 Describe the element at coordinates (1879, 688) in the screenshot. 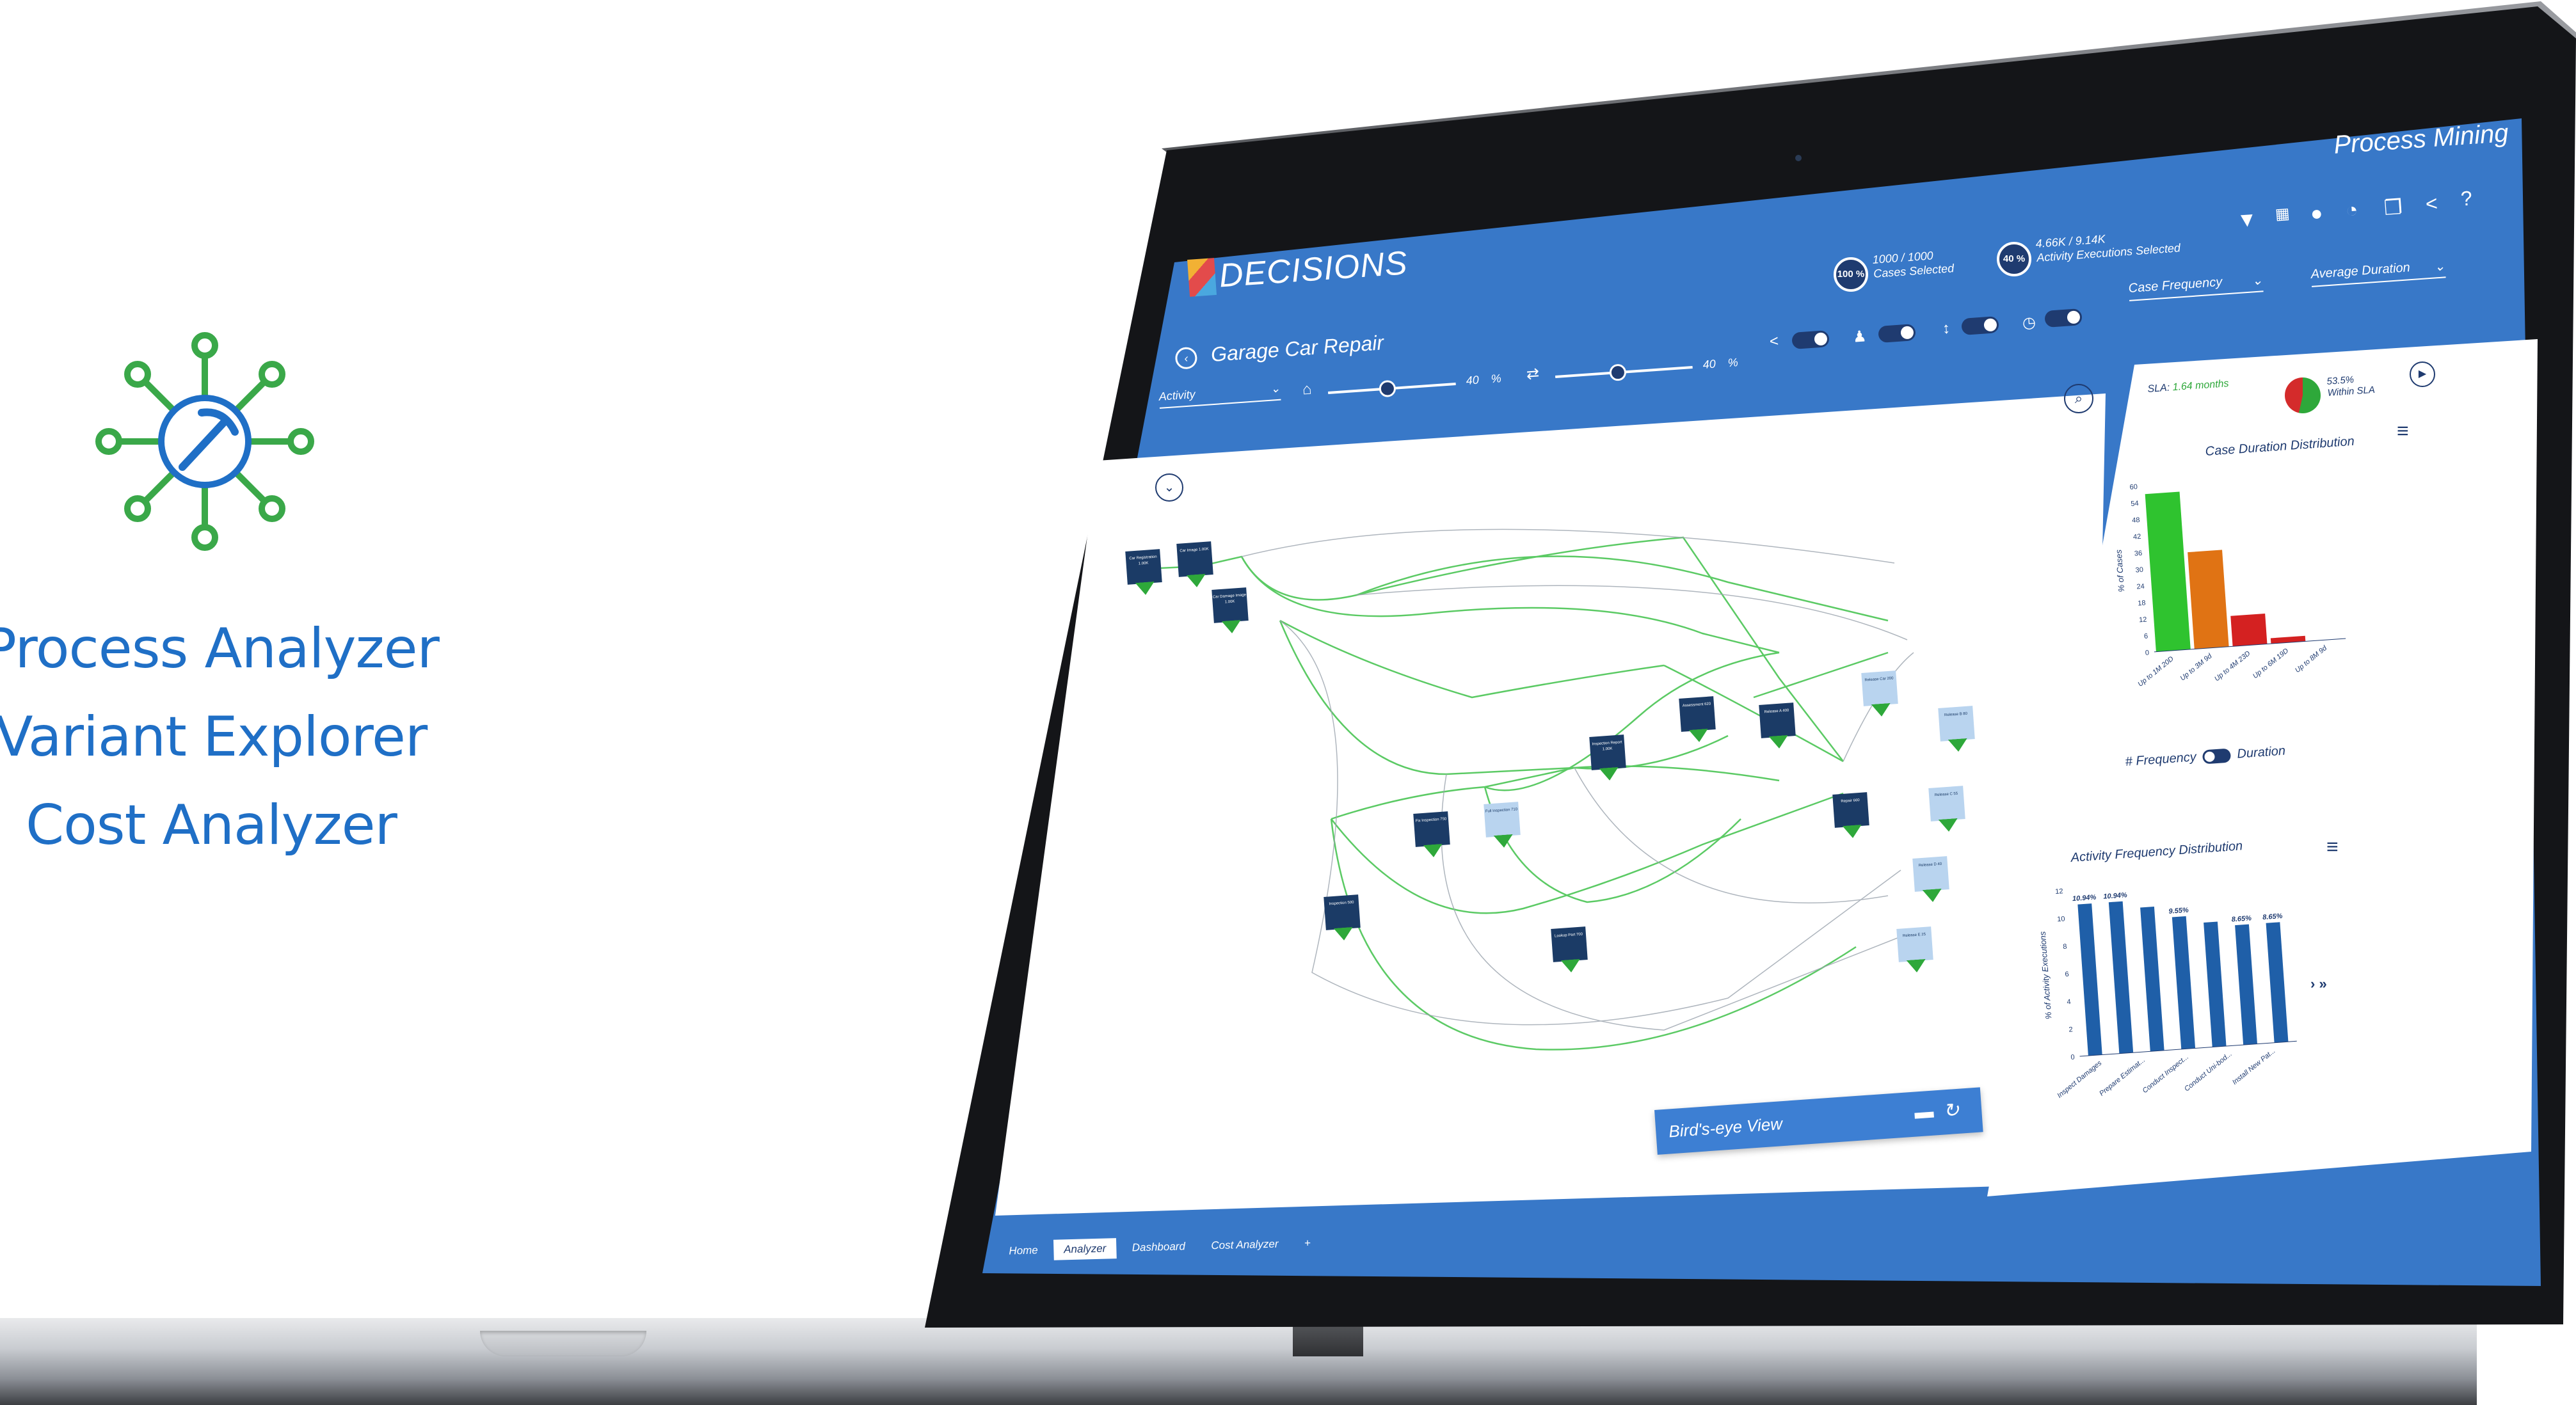

I see `process-node: Release Car 200` at that location.